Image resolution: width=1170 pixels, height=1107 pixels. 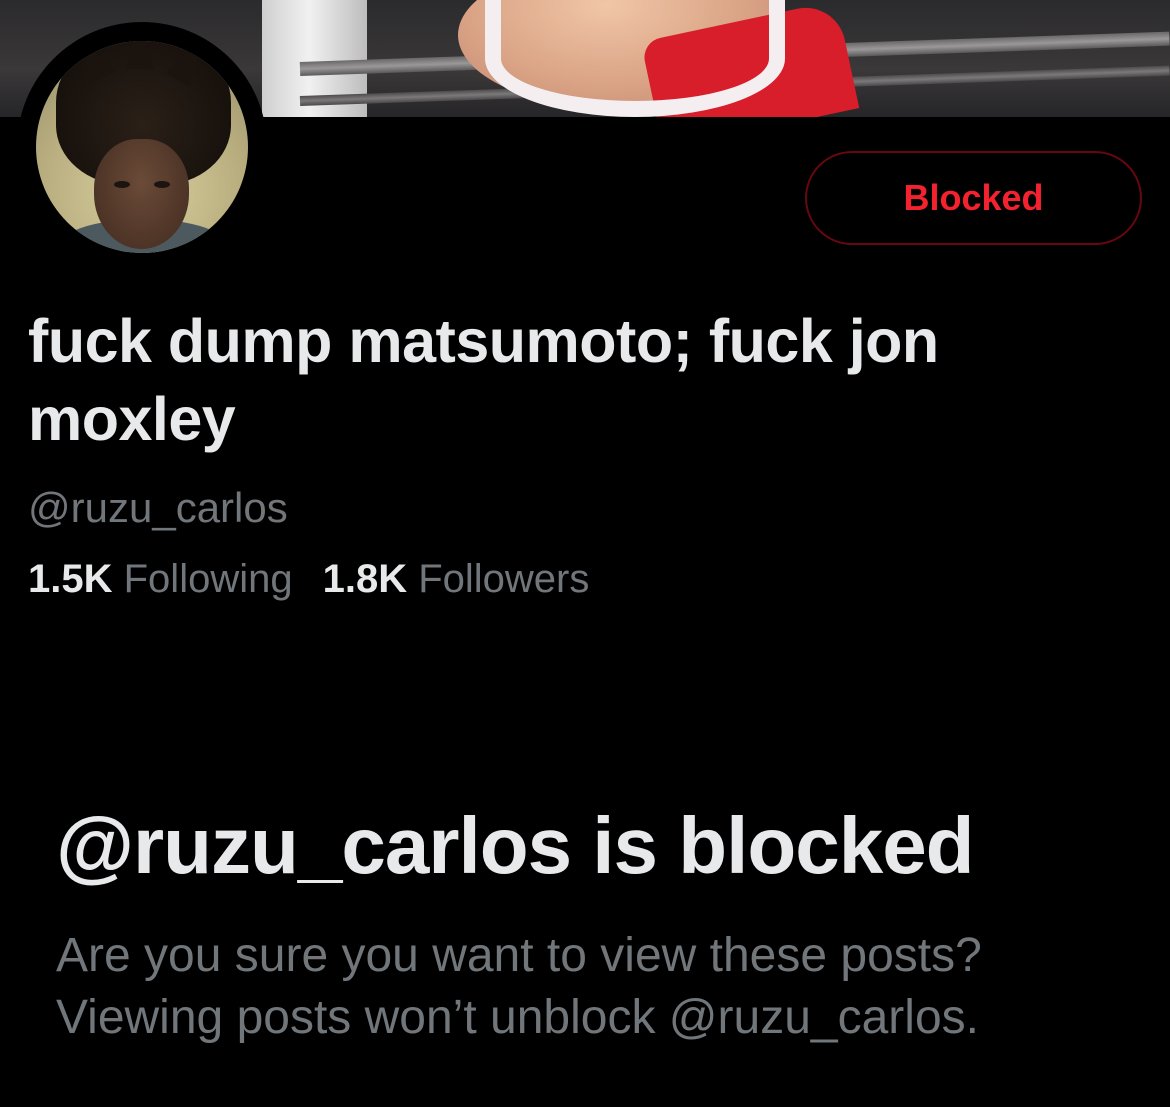 I want to click on avatar-face, so click(x=141, y=194).